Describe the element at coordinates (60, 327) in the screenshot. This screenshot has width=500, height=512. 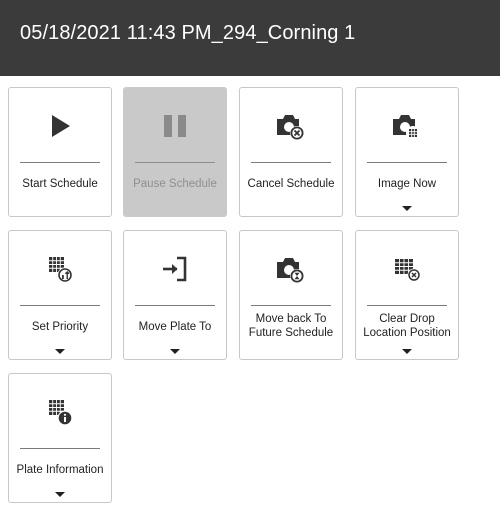
I see `tile-label: Set Priority` at that location.